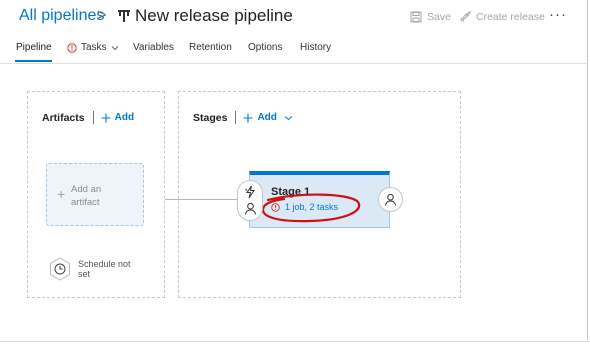  I want to click on more-icon: ···, so click(558, 14).